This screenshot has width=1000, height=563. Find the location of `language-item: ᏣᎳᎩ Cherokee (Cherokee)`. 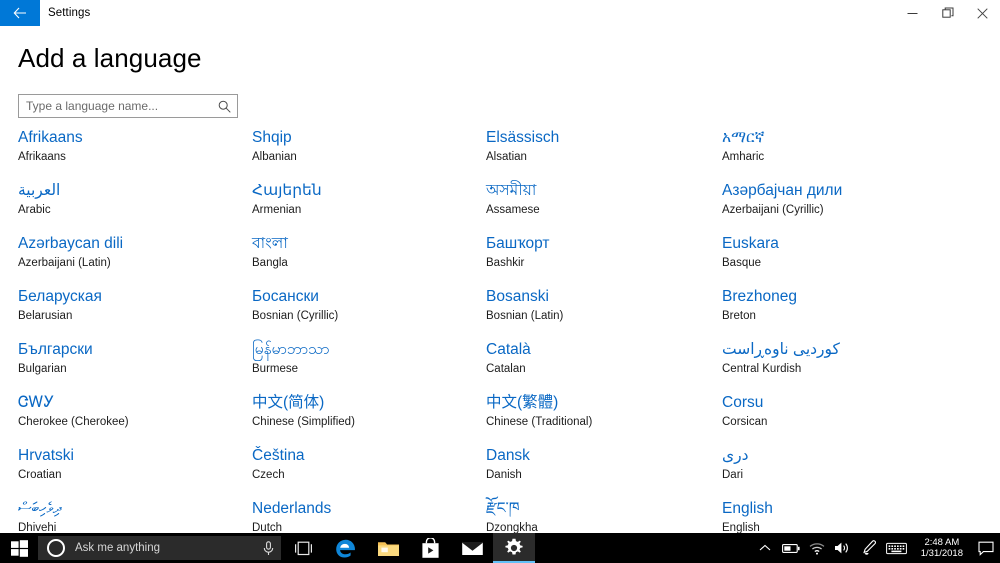

language-item: ᏣᎳᎩ Cherokee (Cherokee) is located at coordinates (133, 419).